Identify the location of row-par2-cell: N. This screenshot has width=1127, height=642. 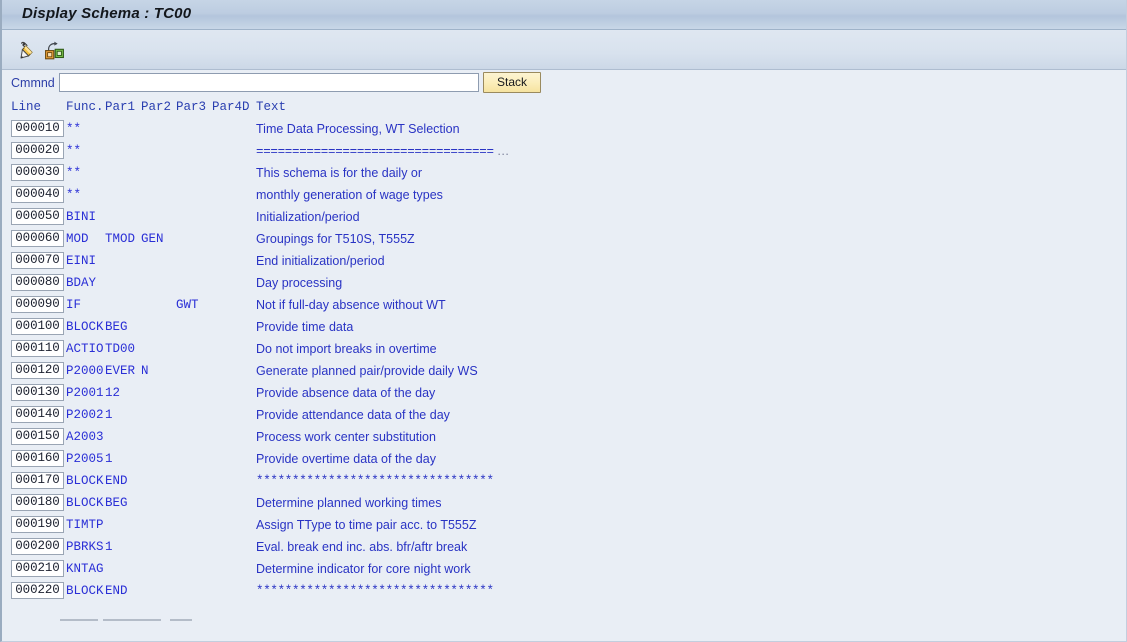
(145, 371).